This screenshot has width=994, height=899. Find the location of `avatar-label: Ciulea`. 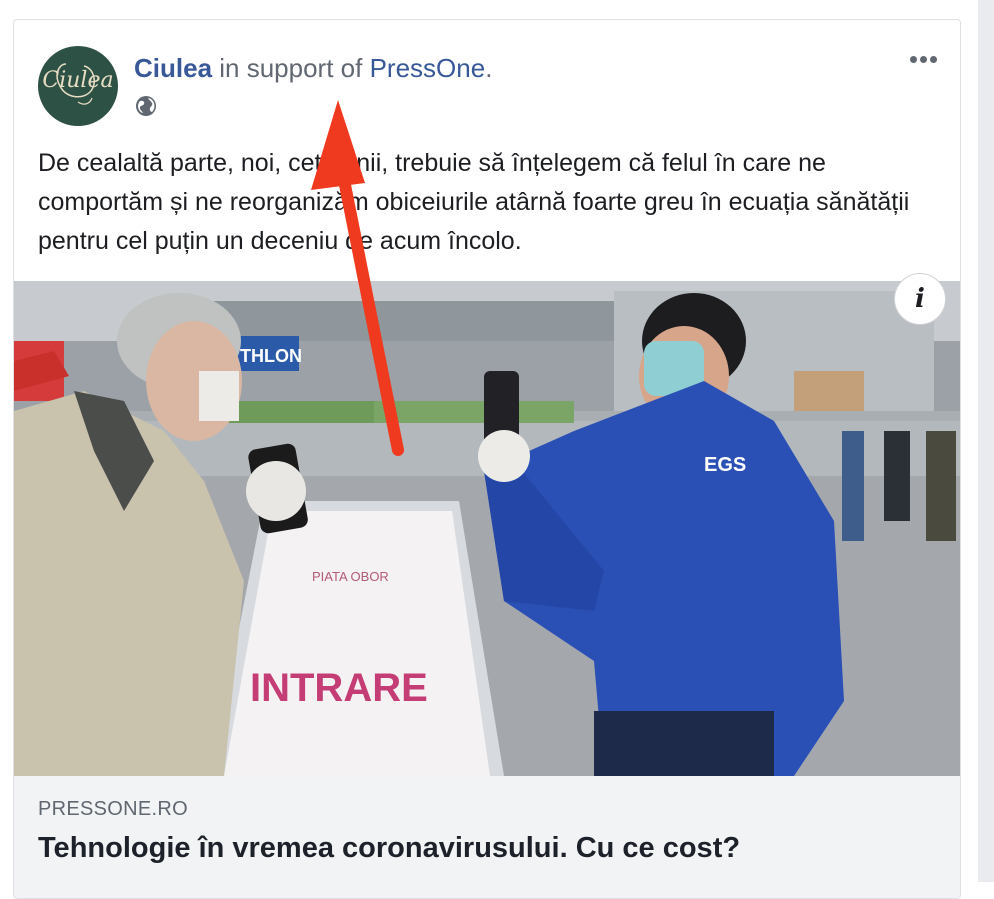

avatar-label: Ciulea is located at coordinates (78, 80).